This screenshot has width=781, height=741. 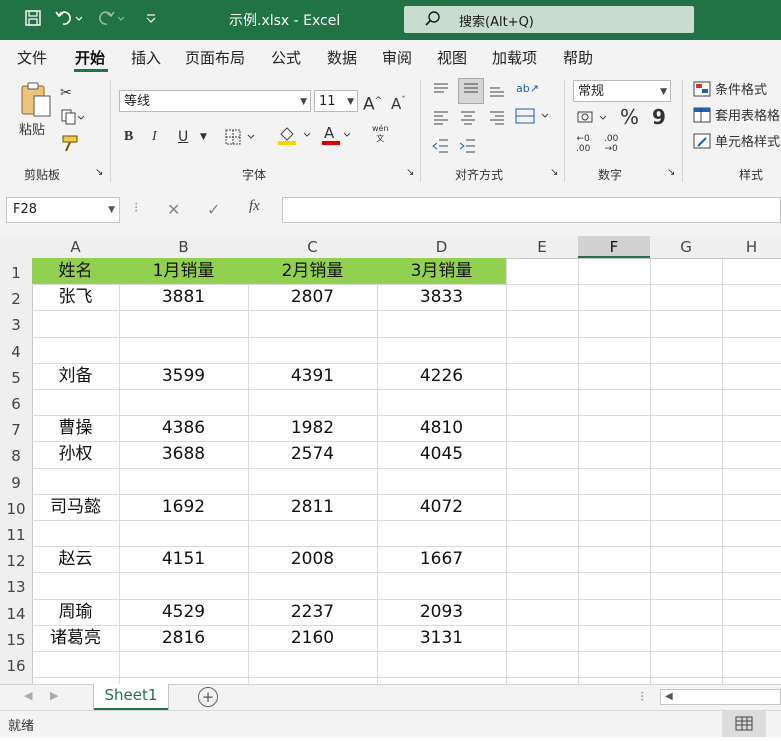 I want to click on table-cell: 司马懿, so click(x=75, y=507).